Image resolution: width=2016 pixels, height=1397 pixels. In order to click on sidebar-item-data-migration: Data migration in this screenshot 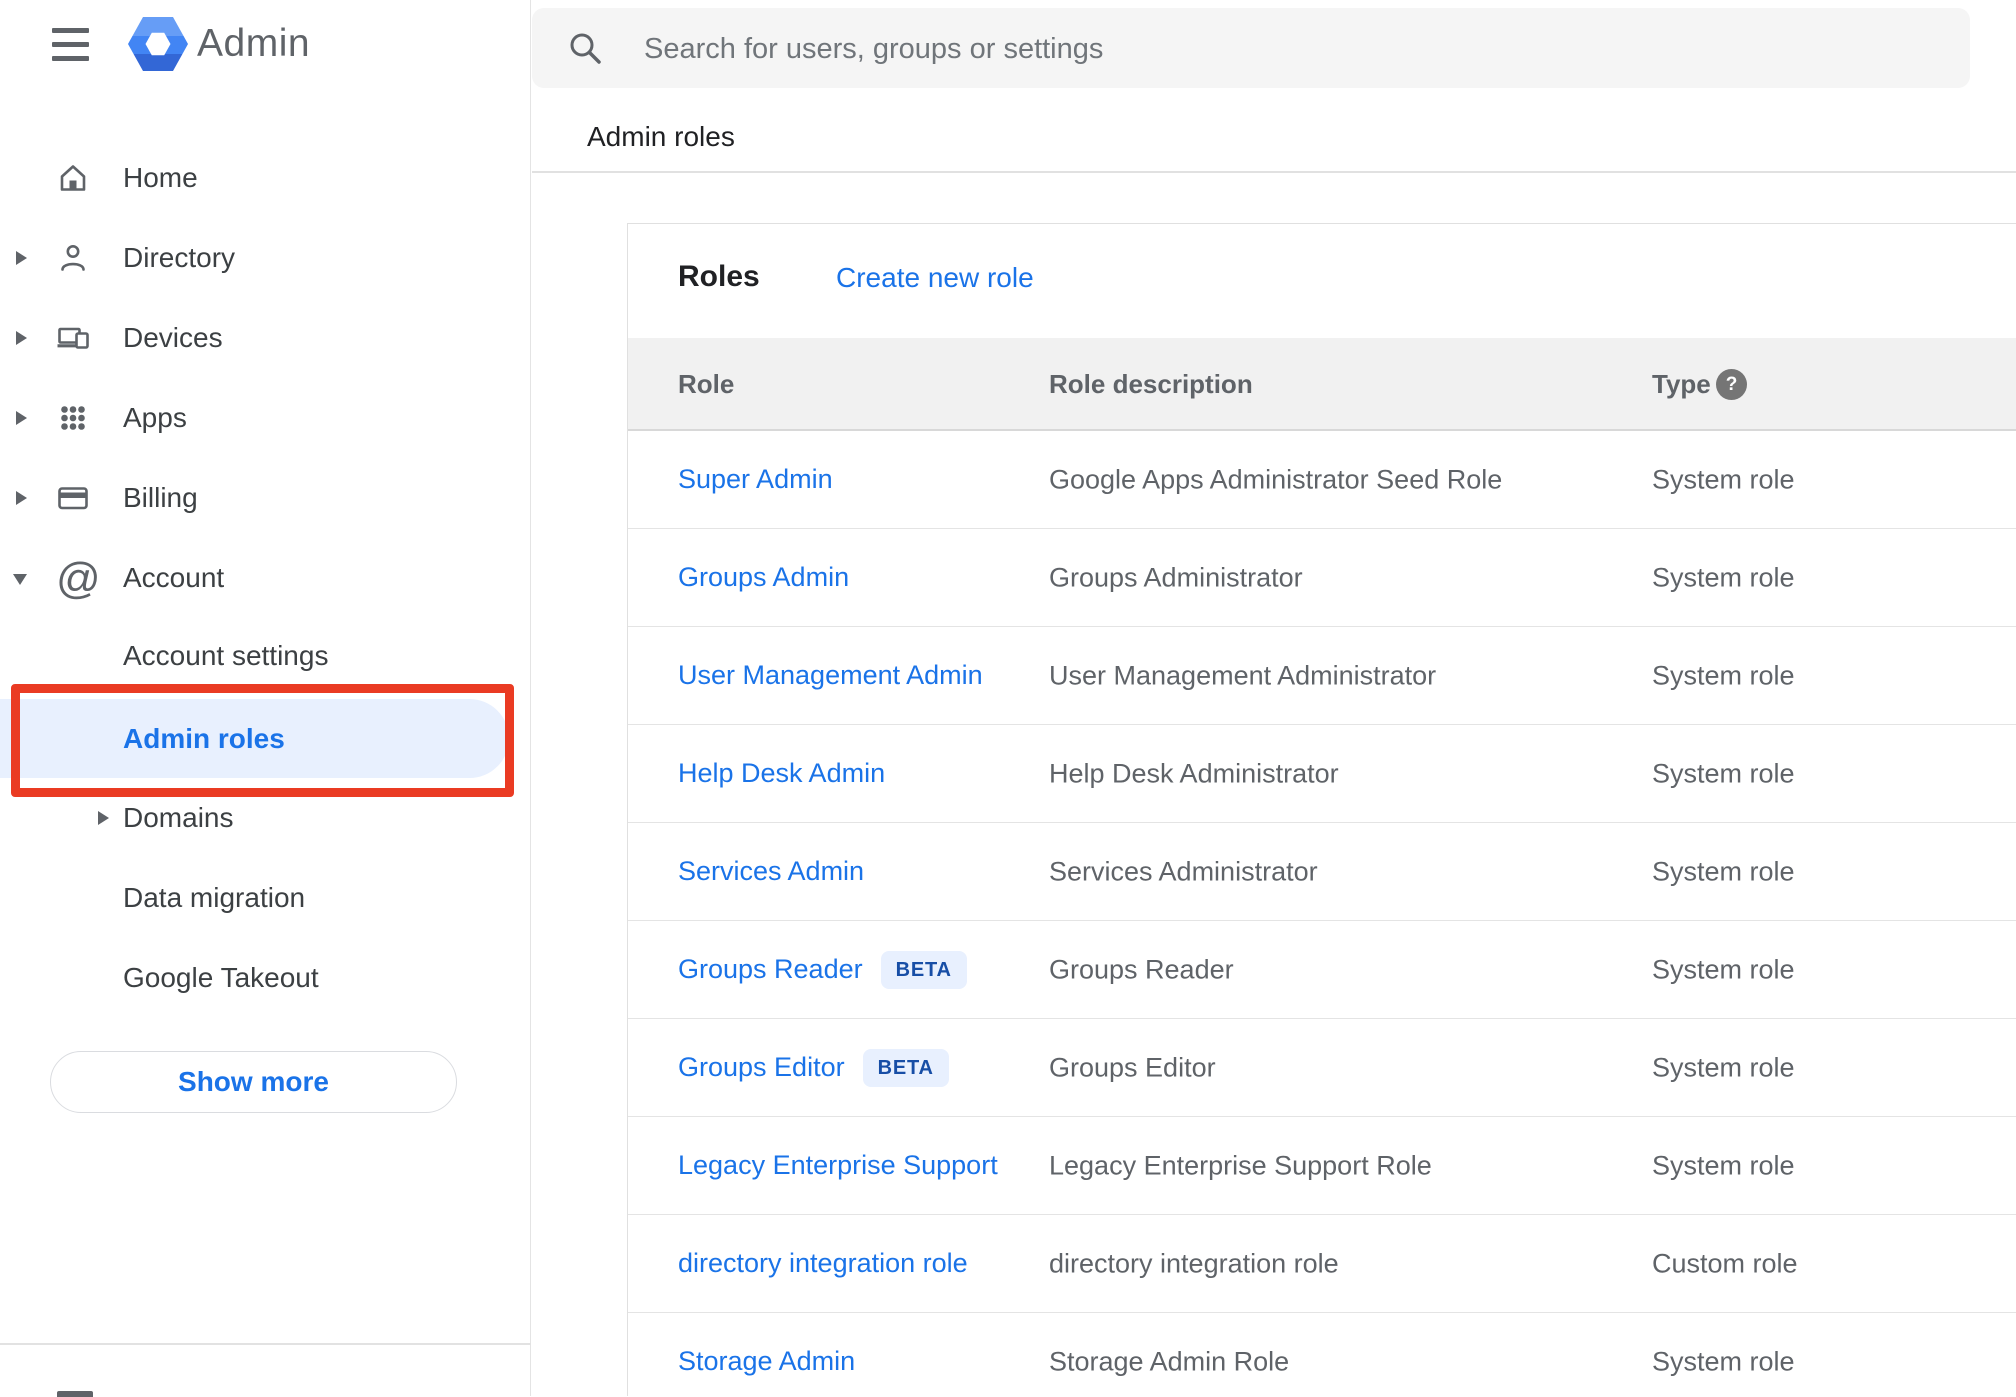, I will do `click(265, 898)`.